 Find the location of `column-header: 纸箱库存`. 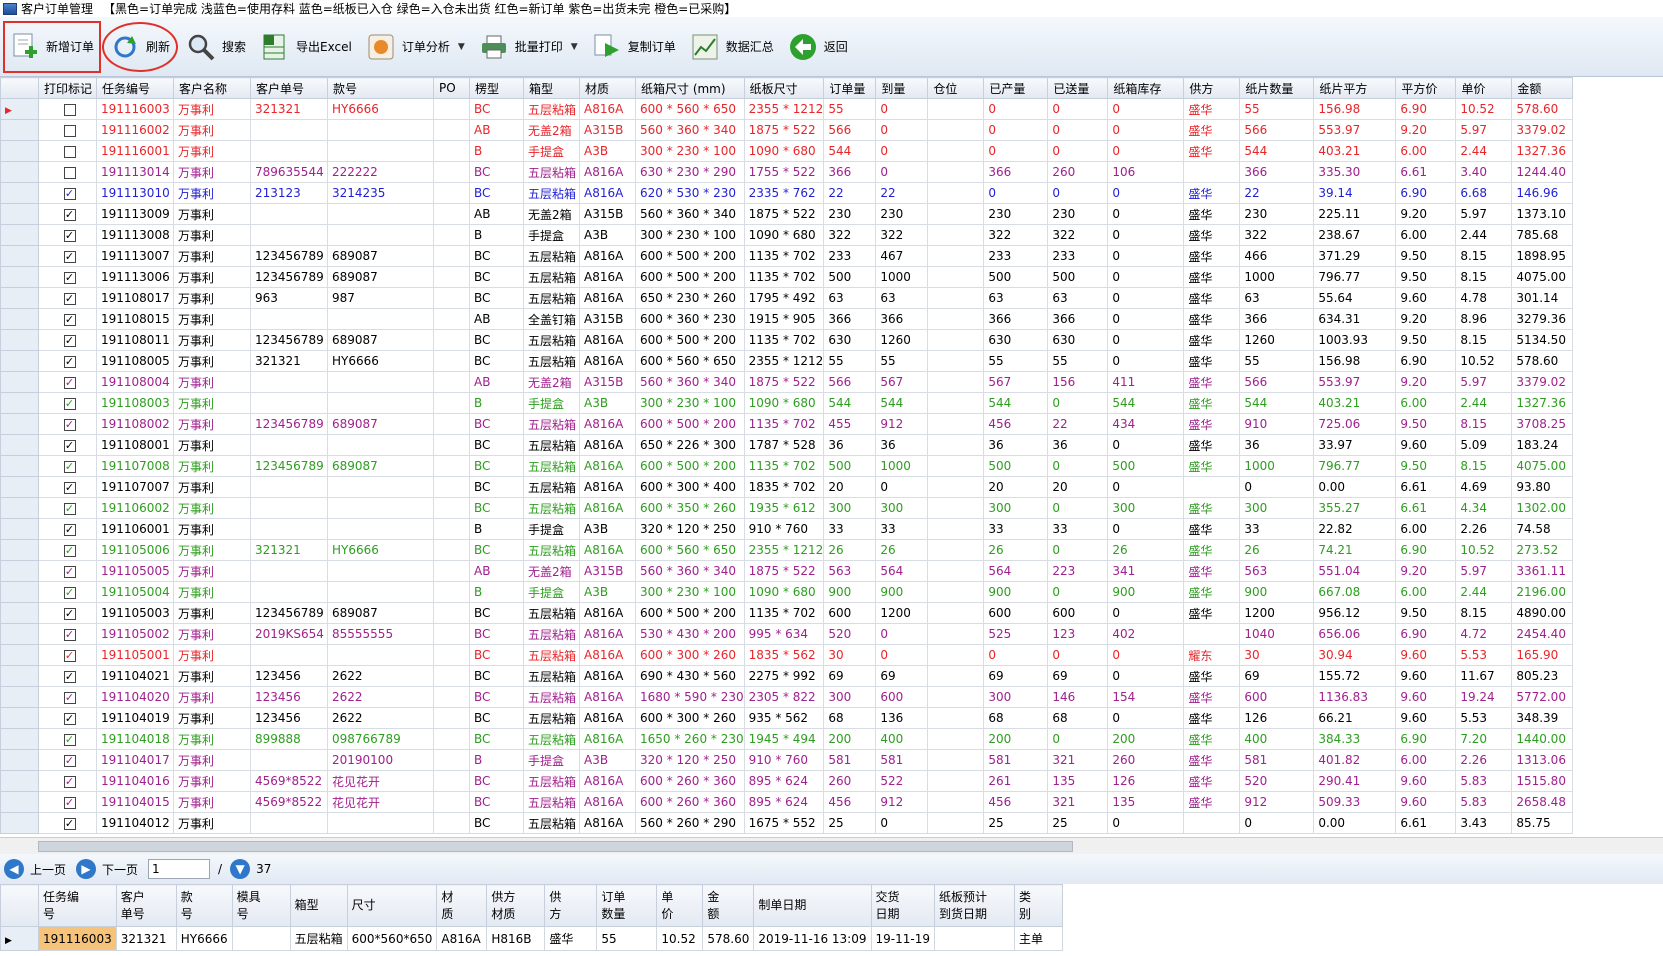

column-header: 纸箱库存 is located at coordinates (1146, 88).